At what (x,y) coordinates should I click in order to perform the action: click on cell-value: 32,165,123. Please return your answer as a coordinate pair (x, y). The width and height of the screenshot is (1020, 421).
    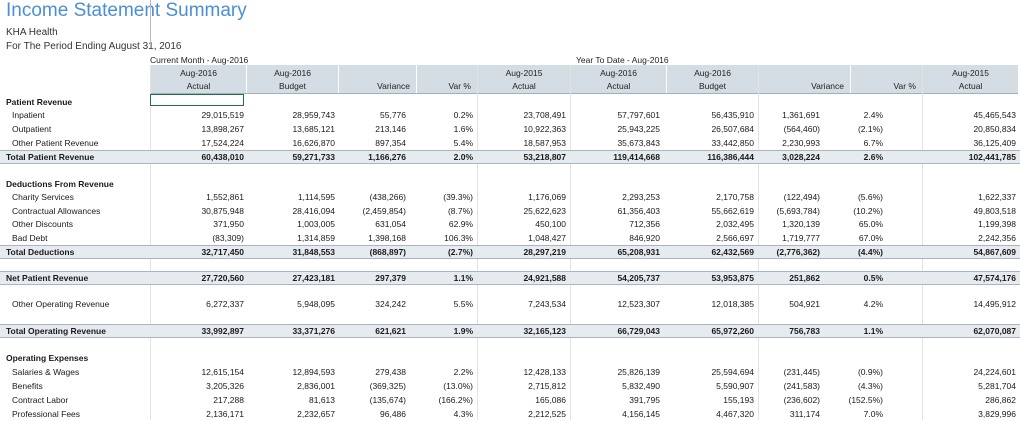
    Looking at the image, I should click on (544, 331).